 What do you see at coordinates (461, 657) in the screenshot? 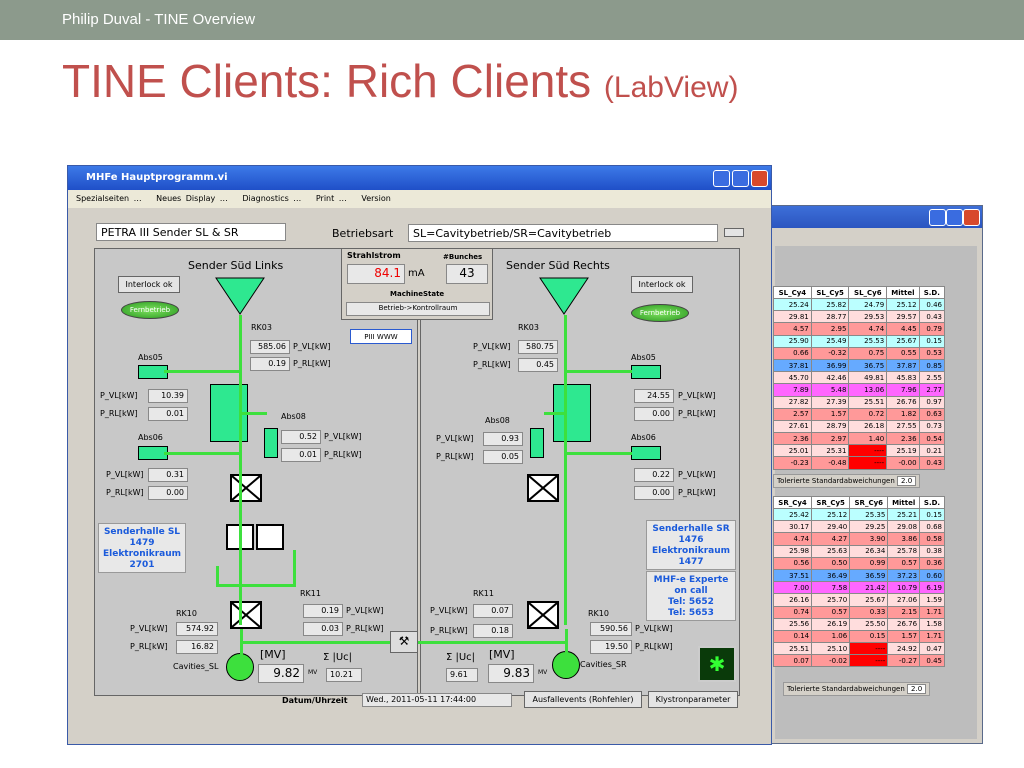
I see `right-sum-label: Σ |Uc|` at bounding box center [461, 657].